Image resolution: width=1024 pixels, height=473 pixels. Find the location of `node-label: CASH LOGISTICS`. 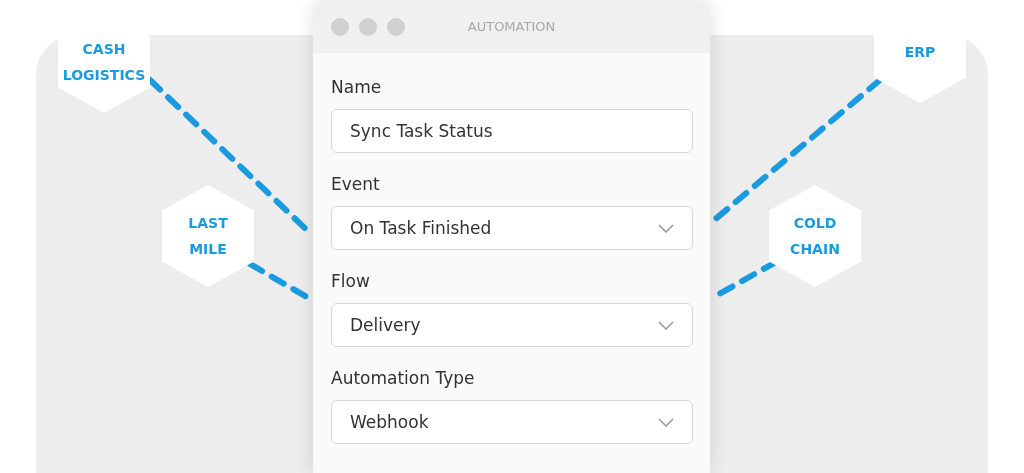

node-label: CASH LOGISTICS is located at coordinates (104, 62).